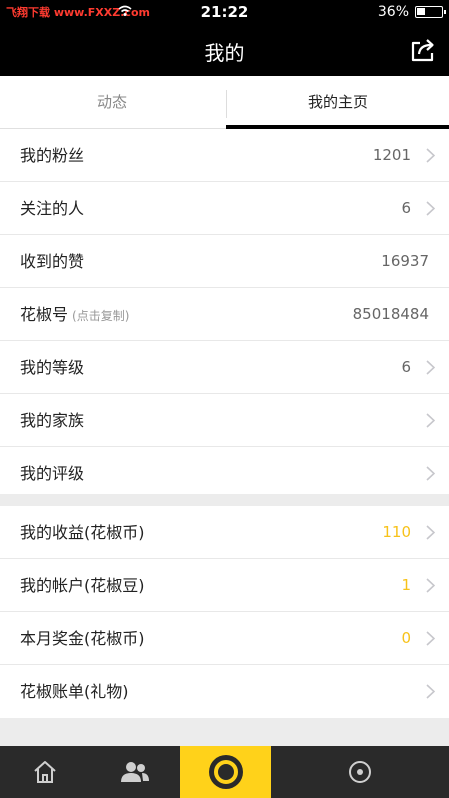 The height and width of the screenshot is (798, 449). Describe the element at coordinates (112, 102) in the screenshot. I see `tab-dynamic: 动态` at that location.